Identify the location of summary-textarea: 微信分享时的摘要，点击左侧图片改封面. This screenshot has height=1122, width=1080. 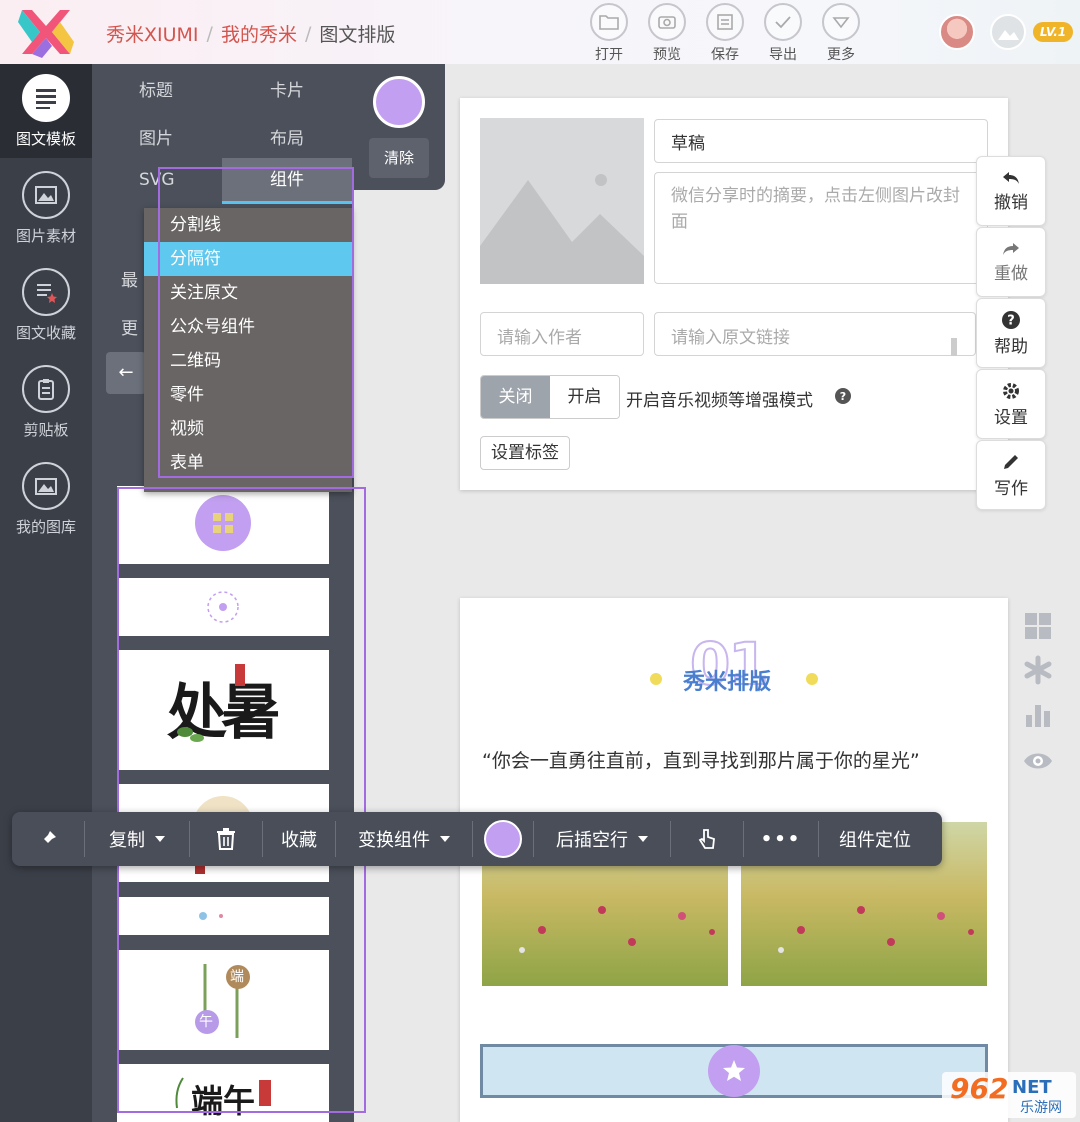
(821, 228).